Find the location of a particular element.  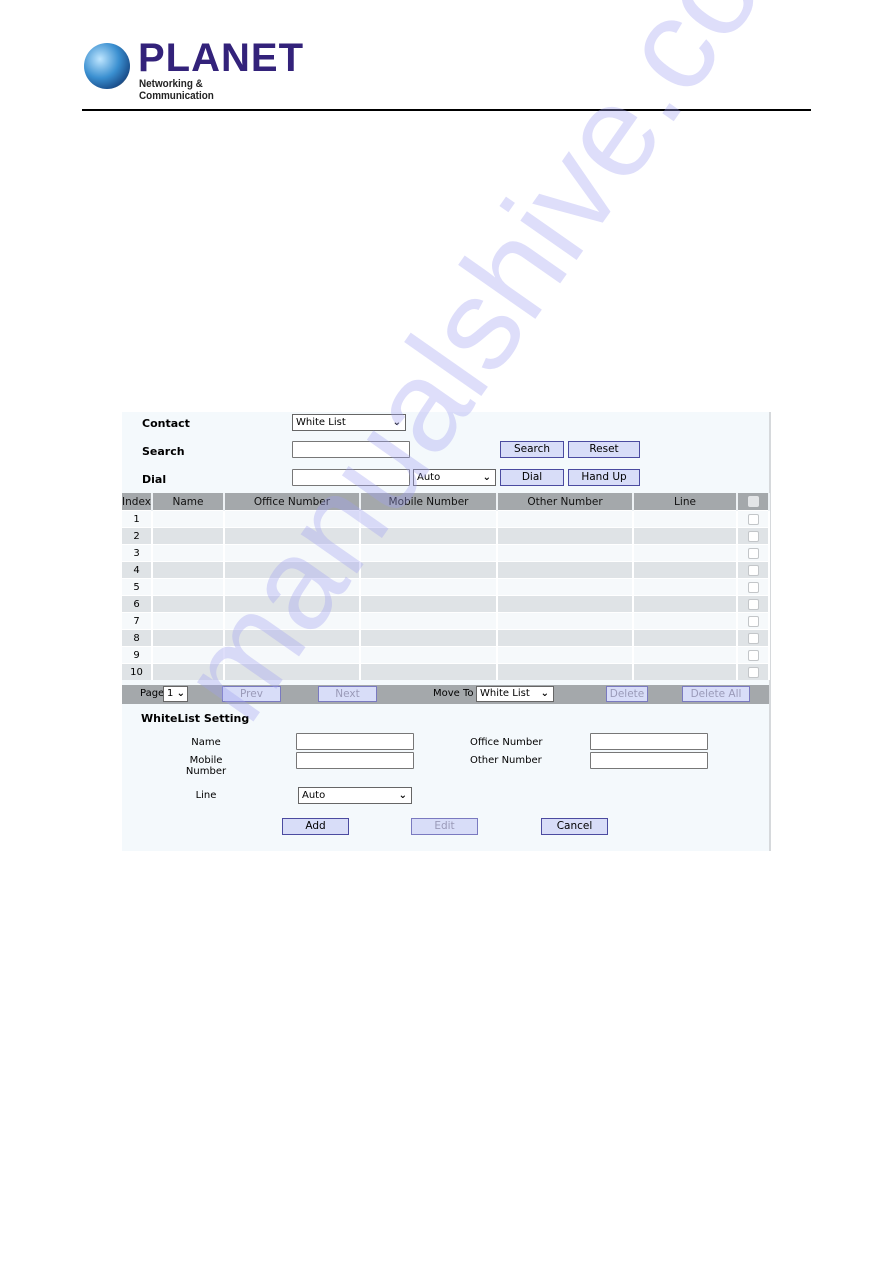

reset-button: Reset is located at coordinates (604, 449).